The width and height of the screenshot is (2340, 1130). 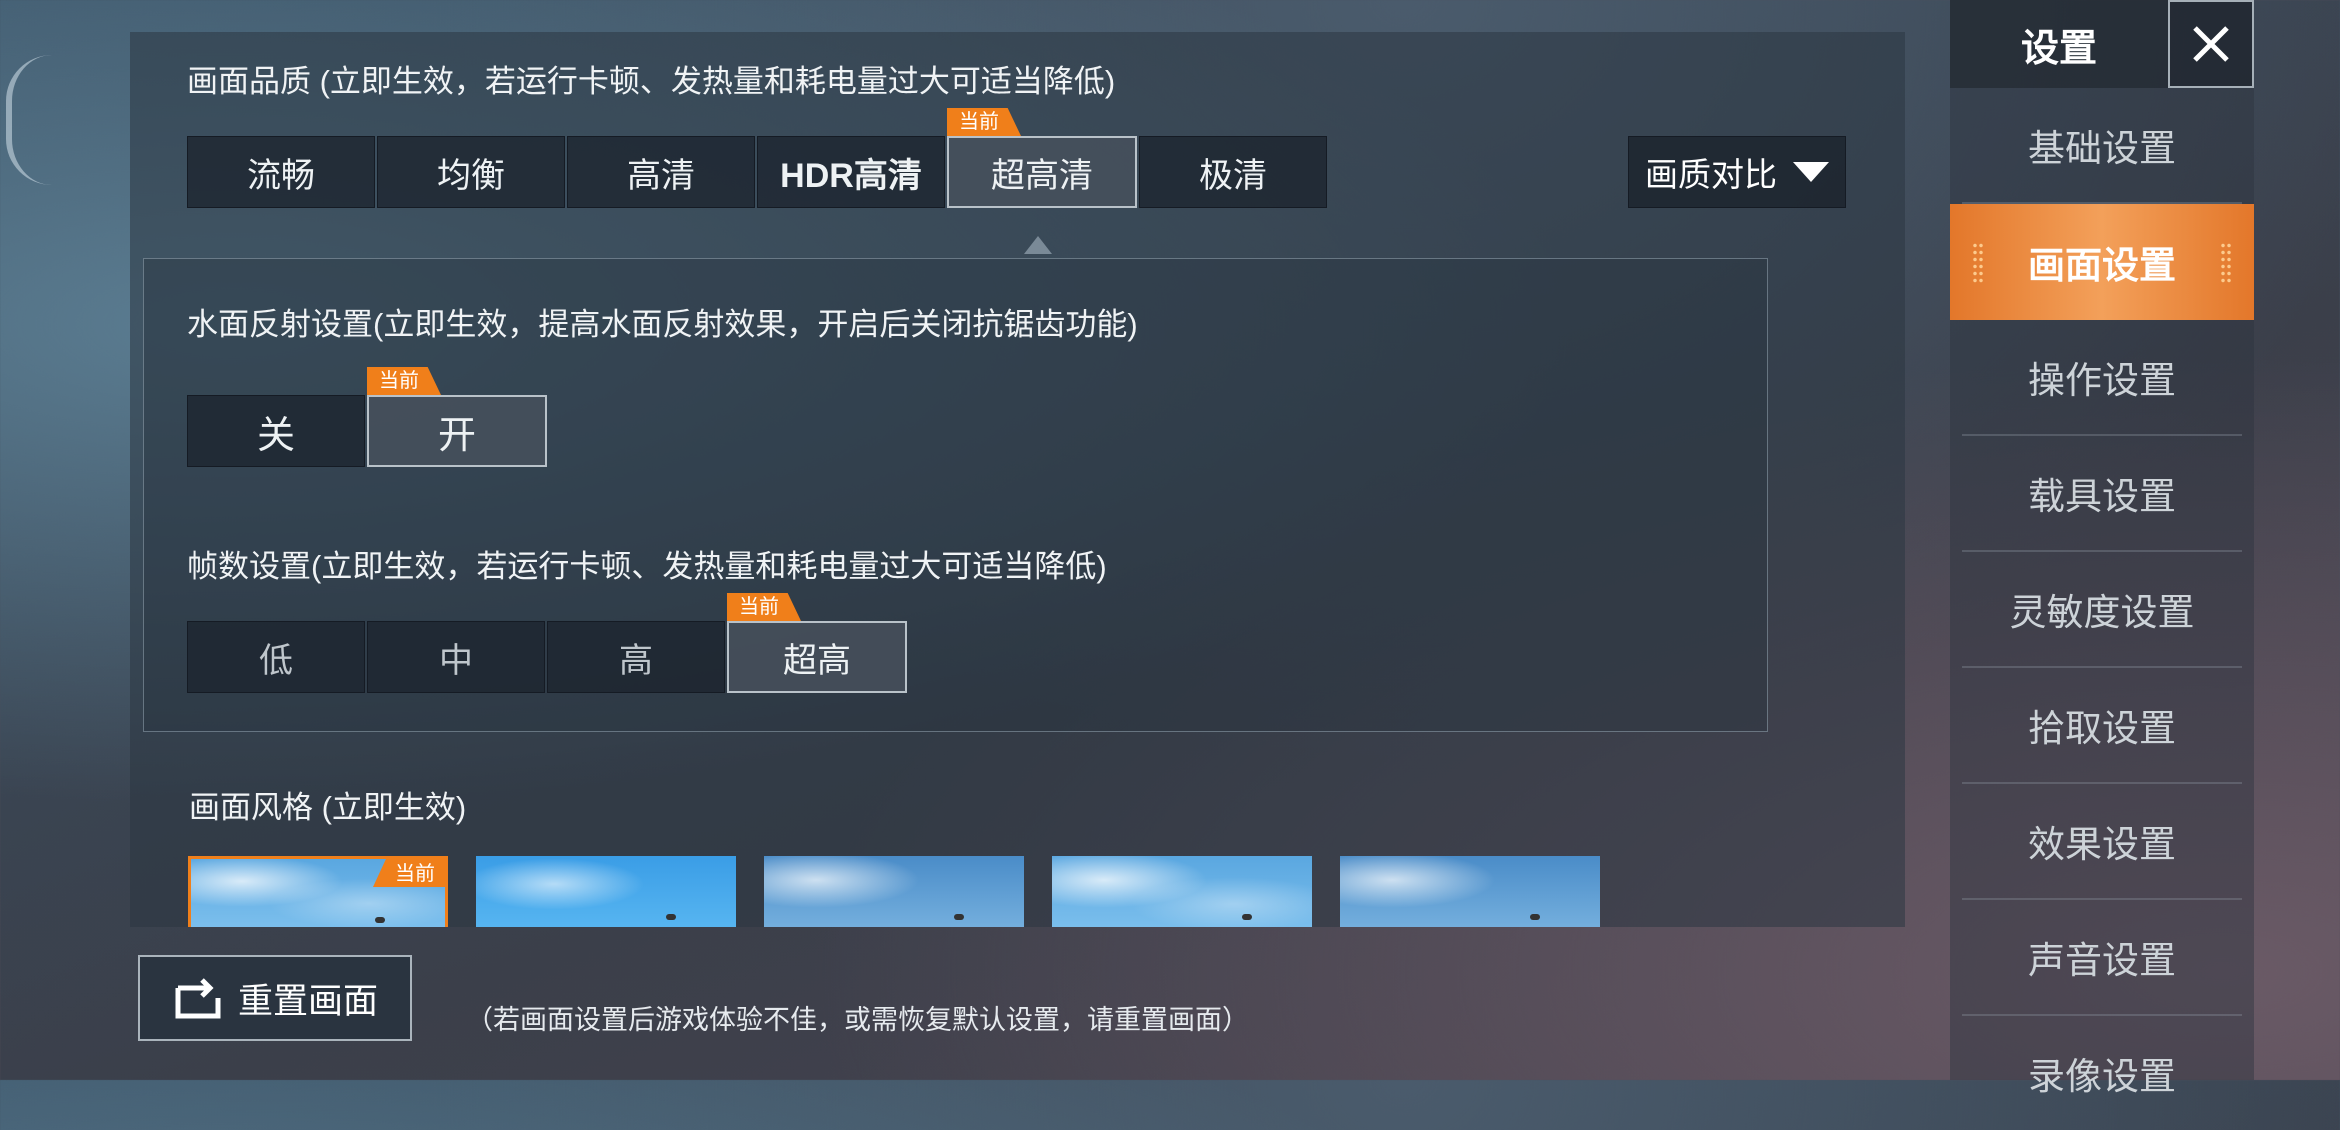 What do you see at coordinates (456, 435) in the screenshot?
I see `water-option-on-label: 开` at bounding box center [456, 435].